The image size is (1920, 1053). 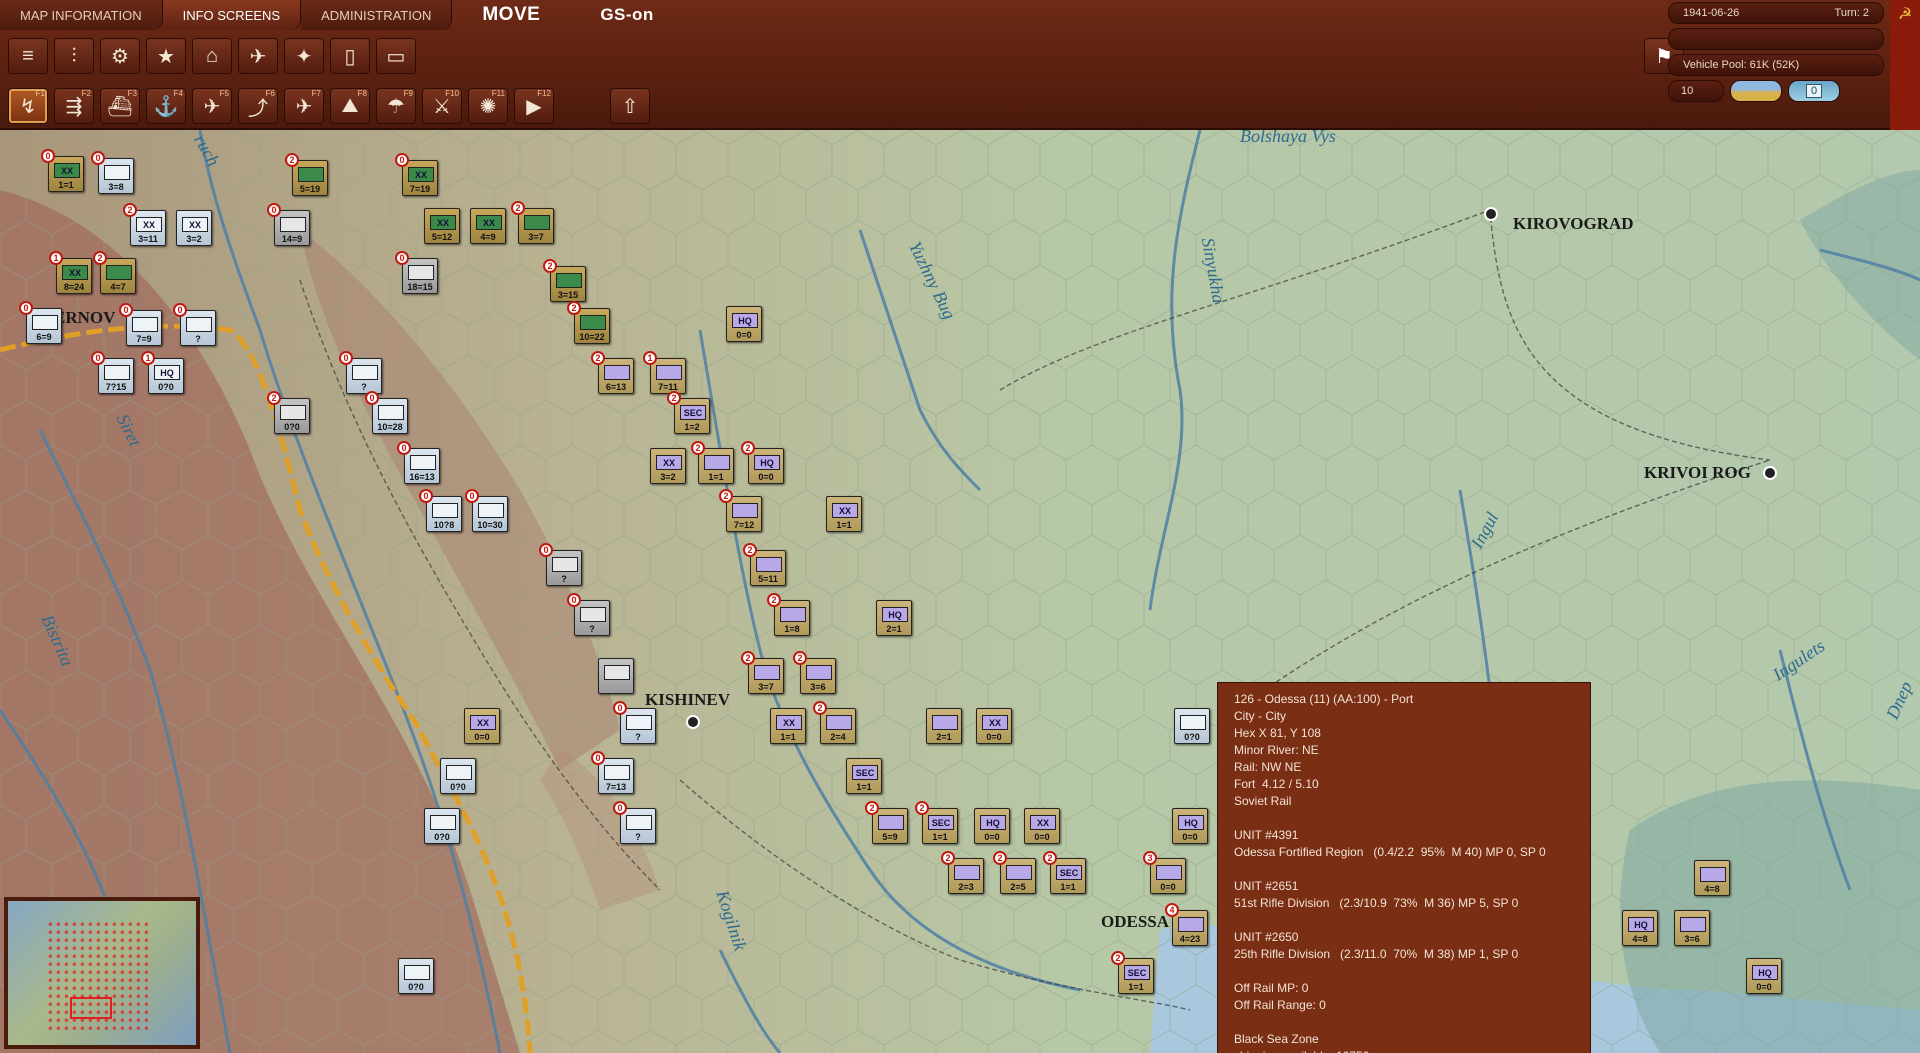 What do you see at coordinates (140, 324) in the screenshot?
I see `unit-counter: 7=9 0` at bounding box center [140, 324].